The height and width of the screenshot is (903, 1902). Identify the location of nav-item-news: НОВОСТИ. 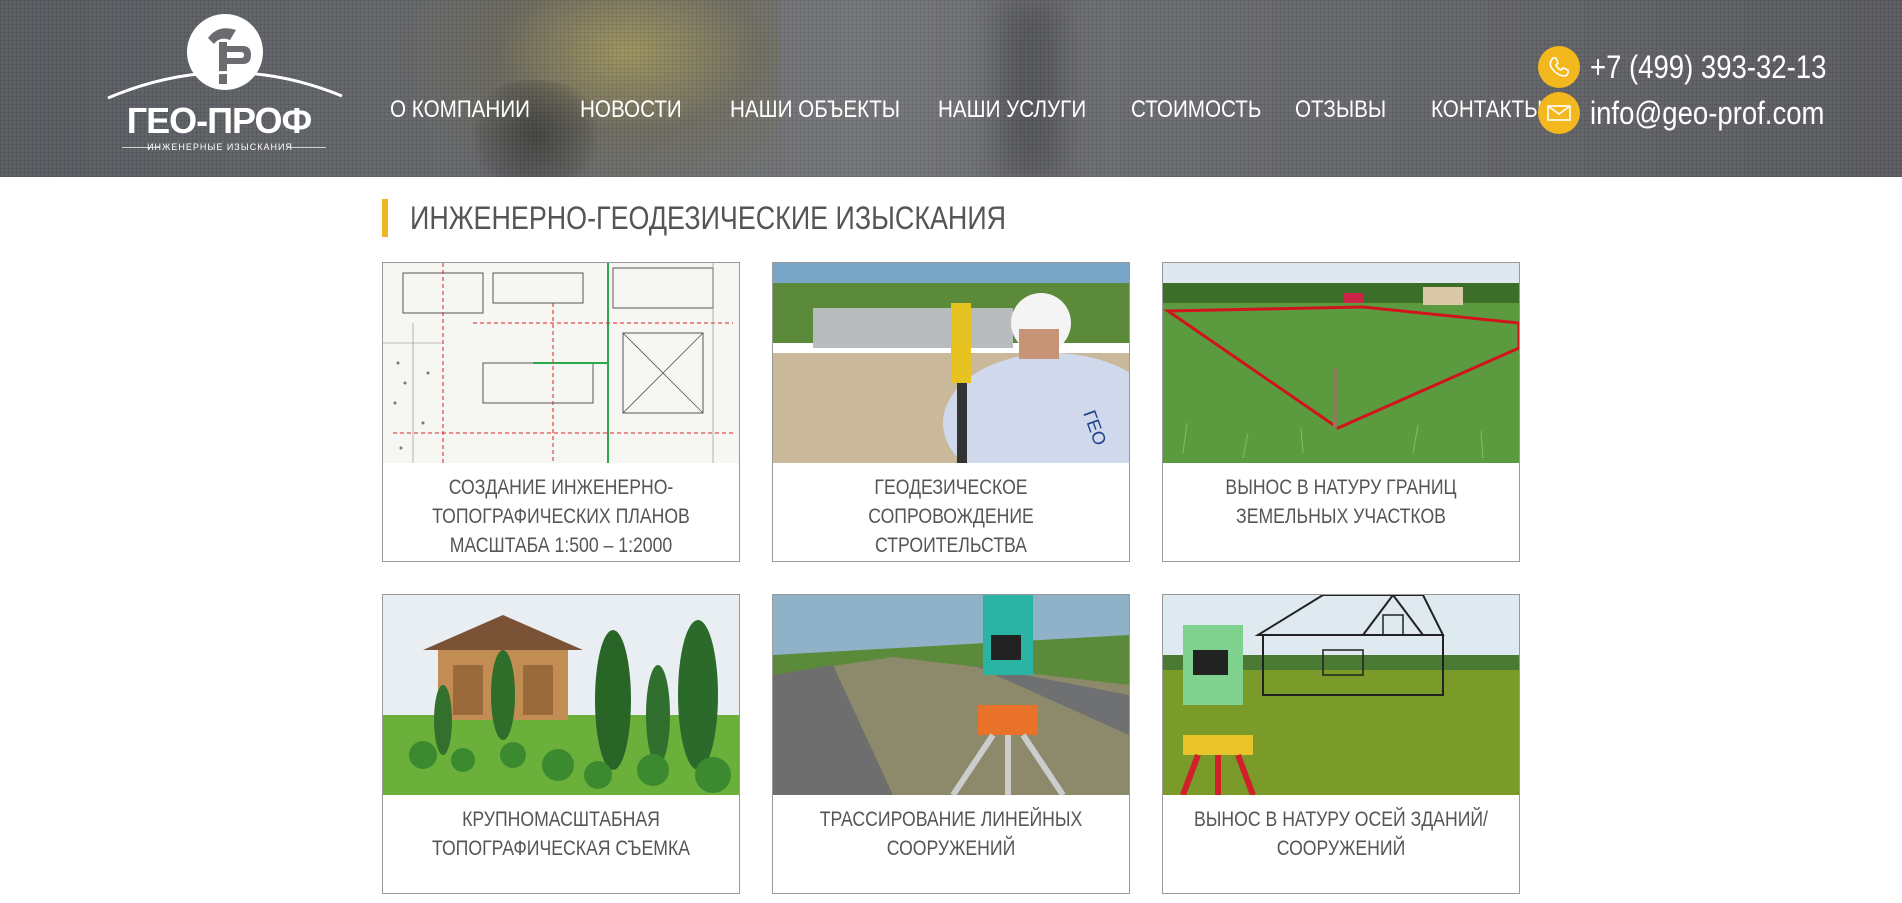
(631, 110).